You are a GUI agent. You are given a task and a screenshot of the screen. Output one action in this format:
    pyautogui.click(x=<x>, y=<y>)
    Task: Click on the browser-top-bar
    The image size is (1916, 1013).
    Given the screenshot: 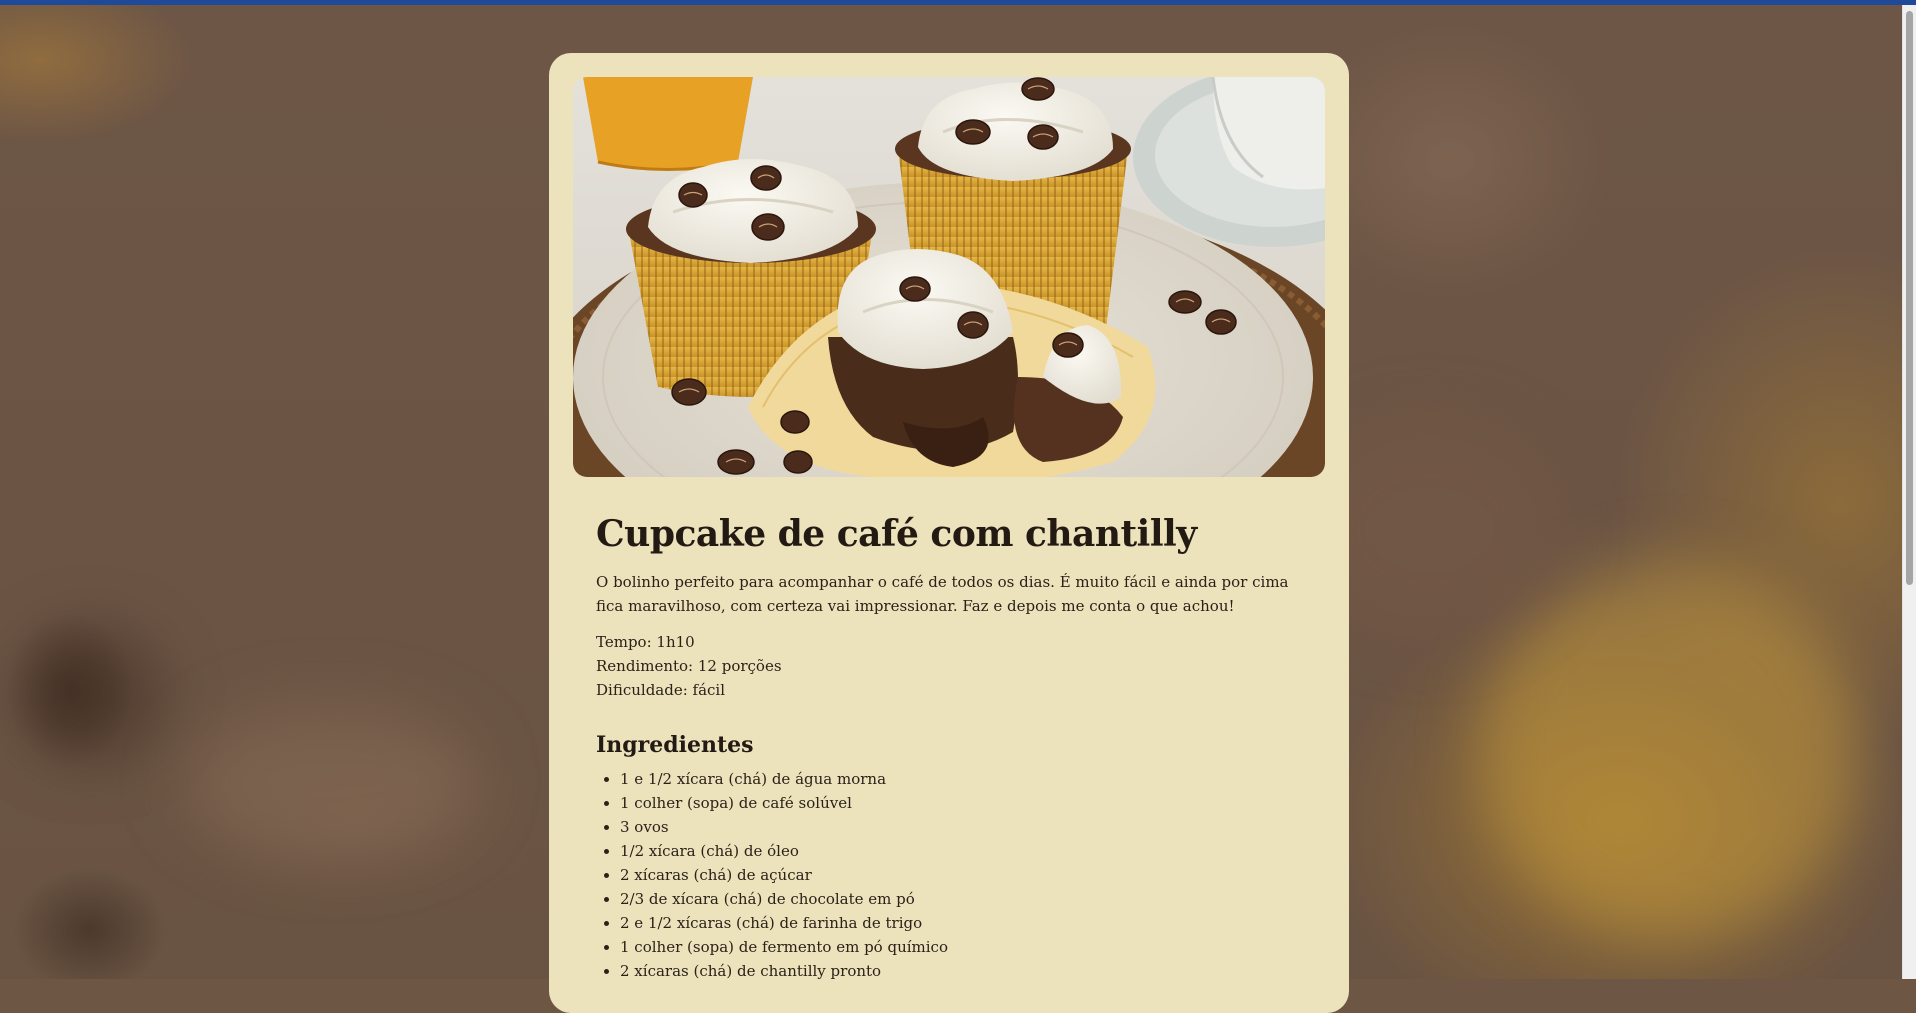 What is the action you would take?
    pyautogui.click(x=958, y=2)
    